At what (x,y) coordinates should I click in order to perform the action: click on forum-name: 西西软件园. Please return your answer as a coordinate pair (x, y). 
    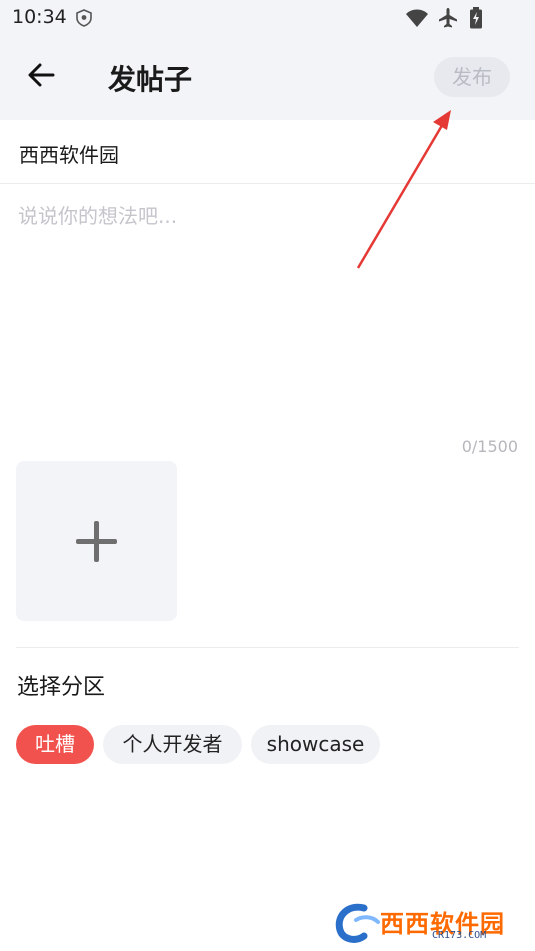
    Looking at the image, I should click on (69, 155).